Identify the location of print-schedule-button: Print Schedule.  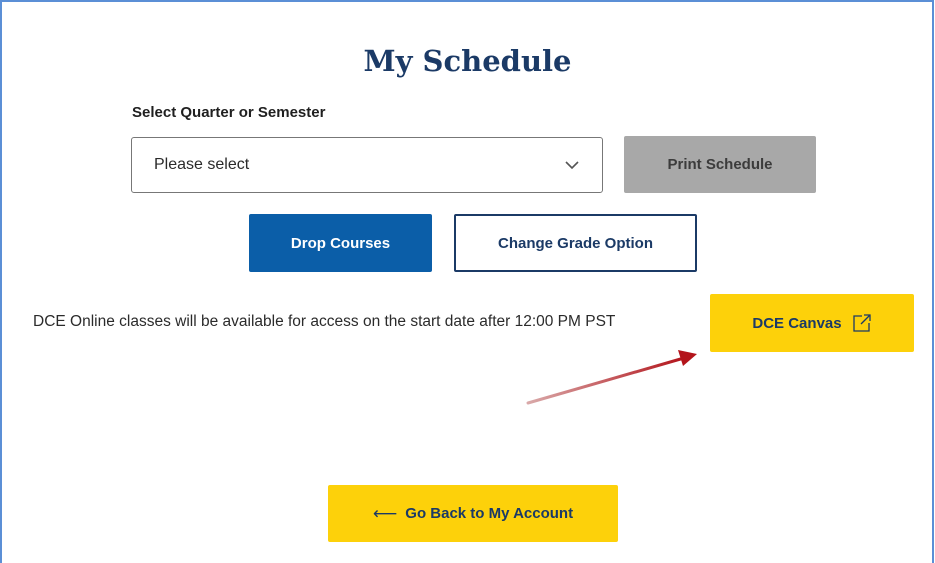
(720, 164).